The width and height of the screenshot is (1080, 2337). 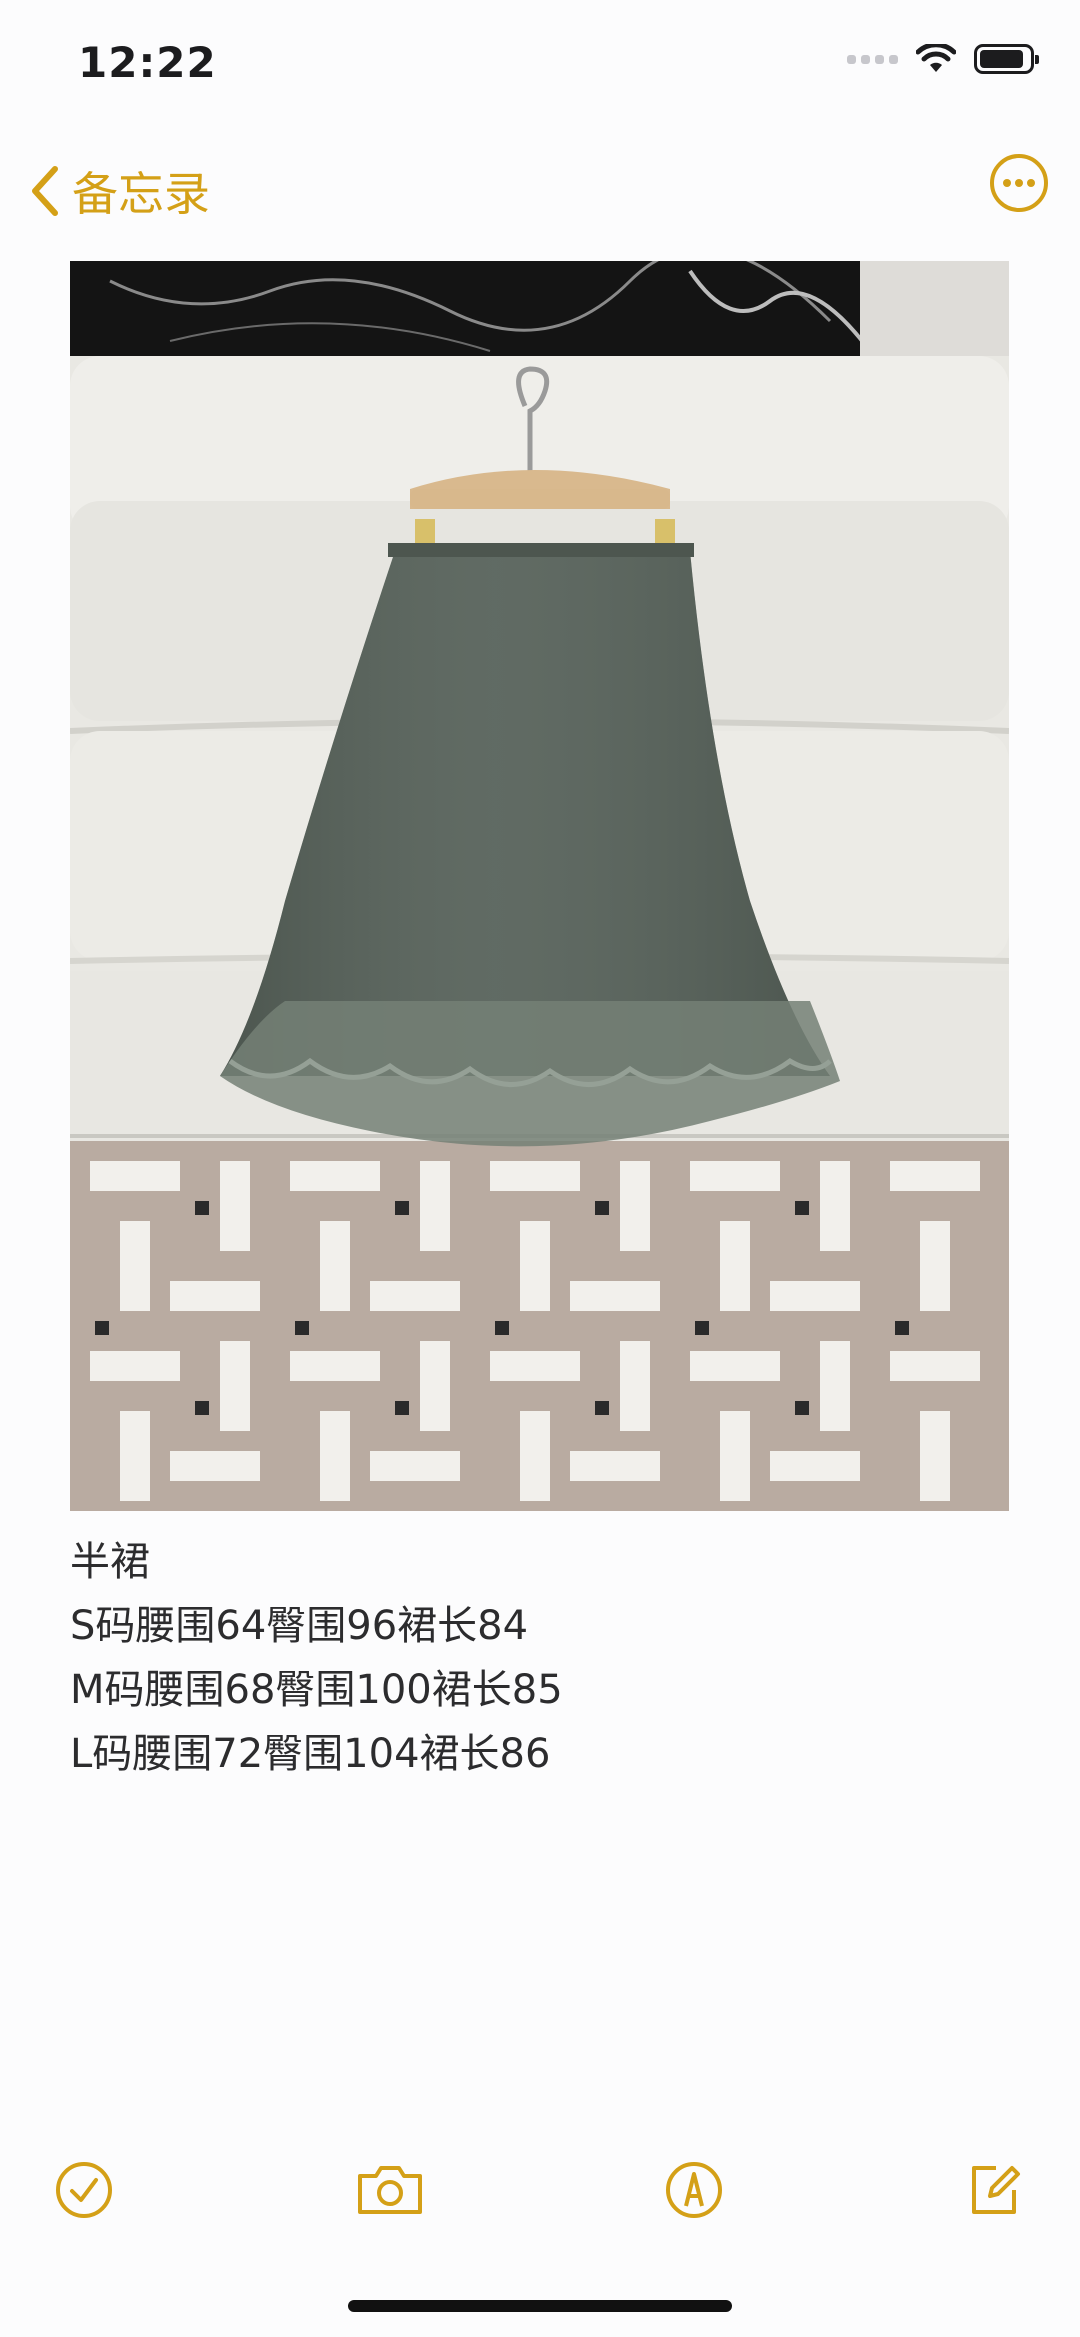 I want to click on compose-icon, so click(x=996, y=2190).